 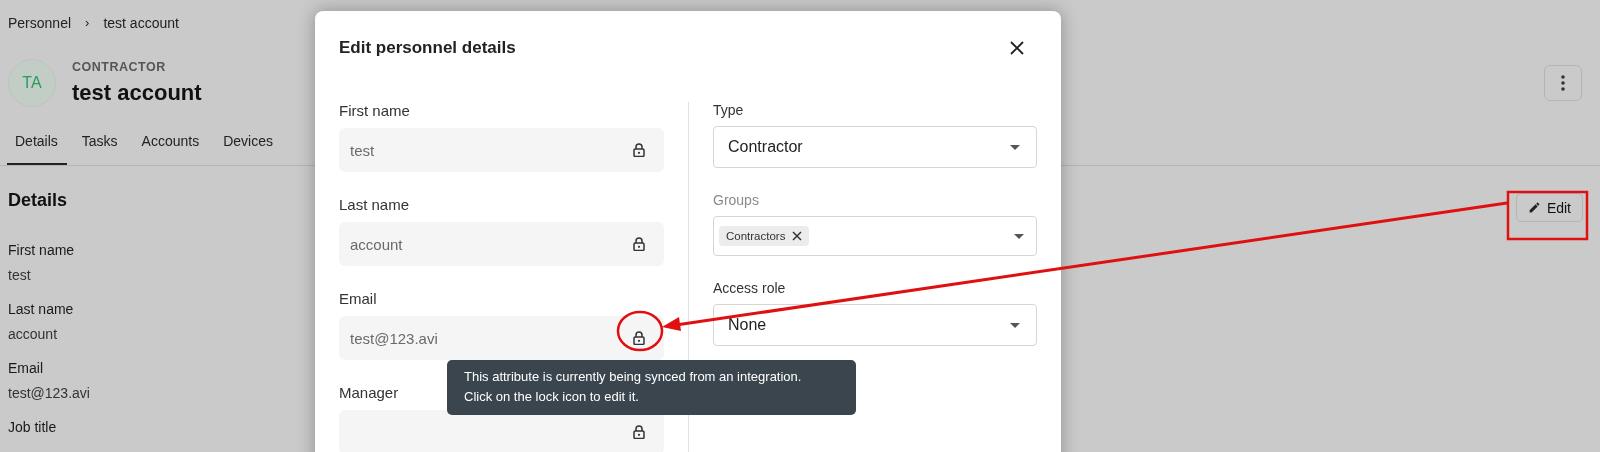 I want to click on chip-label: Contractors, so click(x=756, y=236).